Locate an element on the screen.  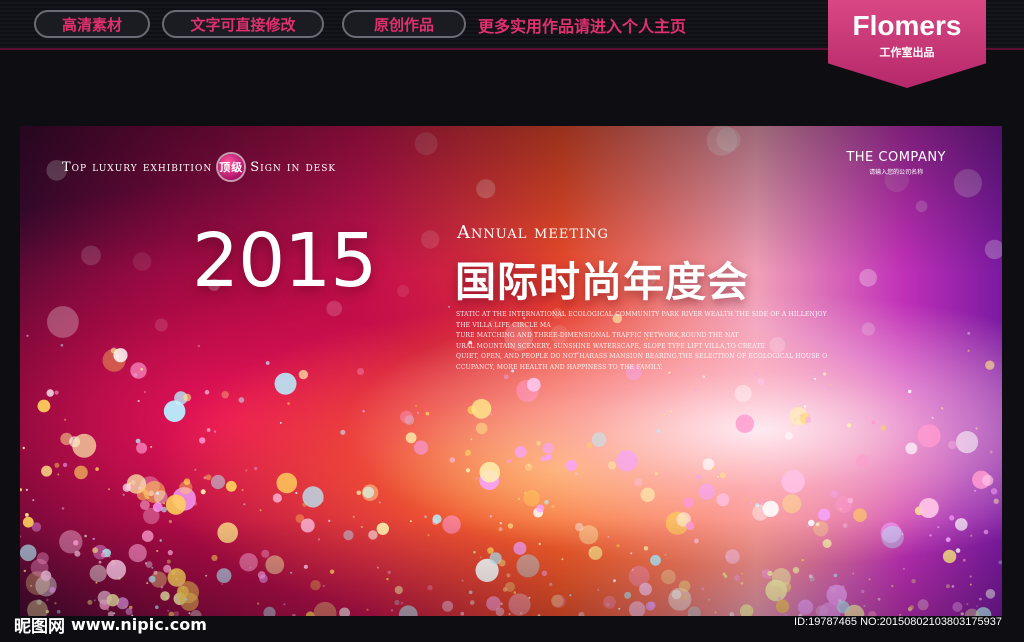
editable-text-pill: 文字可直接修改 is located at coordinates (243, 24).